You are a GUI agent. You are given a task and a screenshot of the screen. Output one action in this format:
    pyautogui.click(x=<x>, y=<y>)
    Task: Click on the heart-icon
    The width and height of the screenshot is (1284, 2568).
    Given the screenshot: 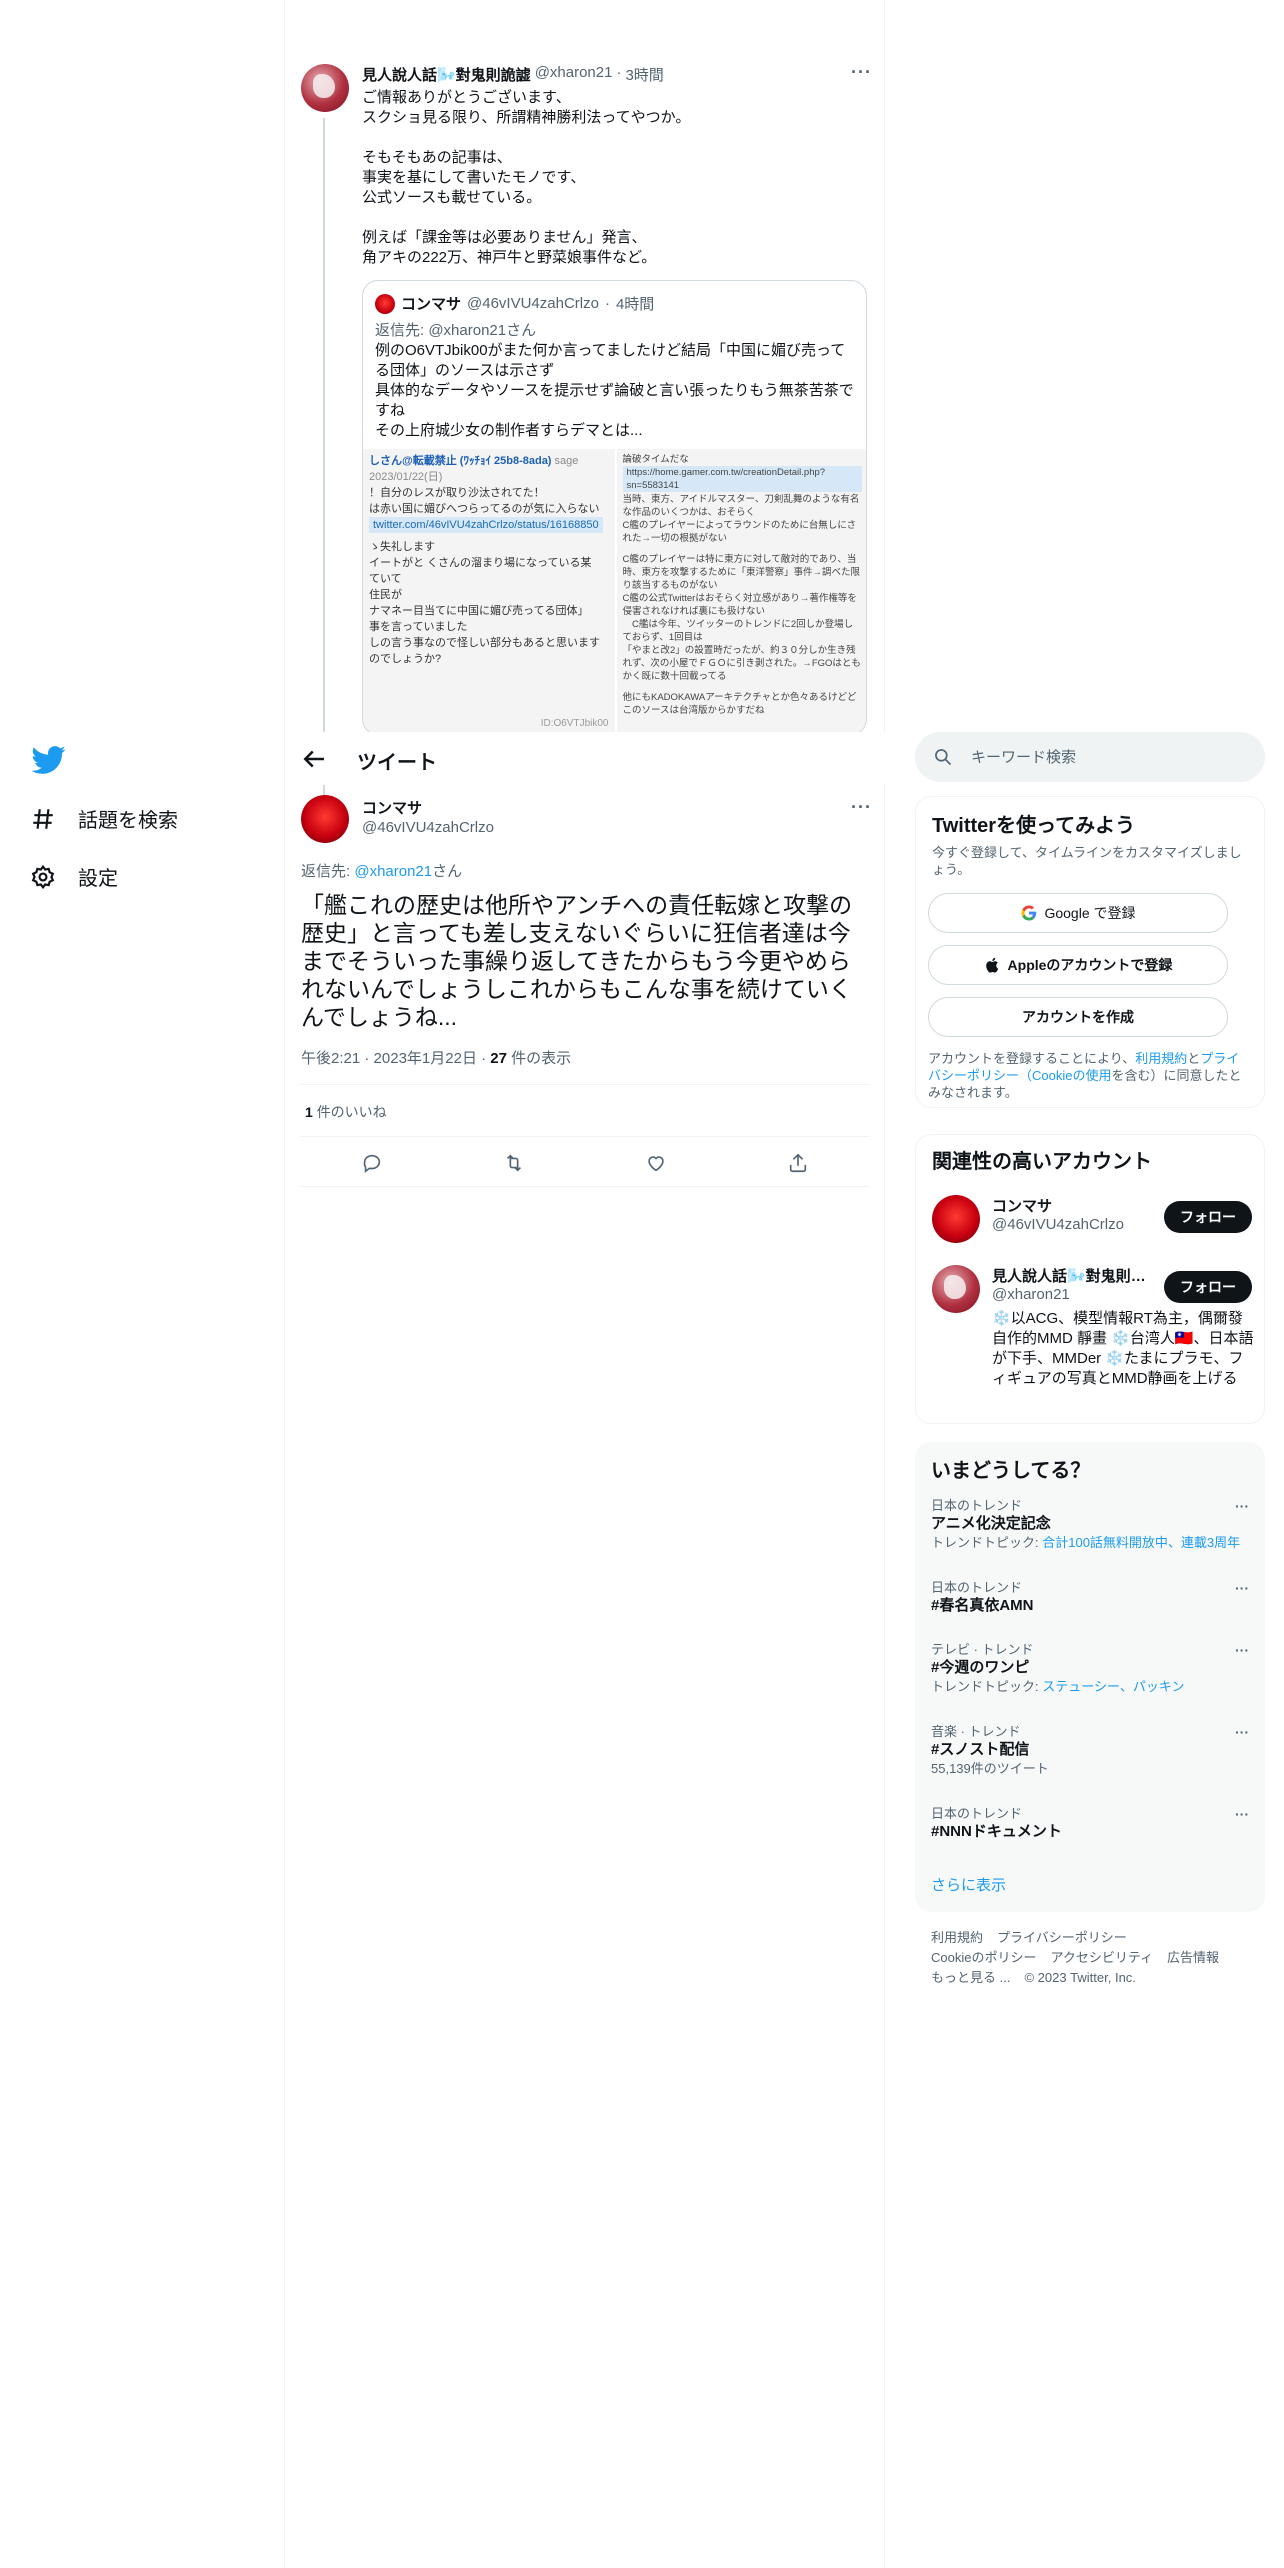 What is the action you would take?
    pyautogui.click(x=656, y=1164)
    